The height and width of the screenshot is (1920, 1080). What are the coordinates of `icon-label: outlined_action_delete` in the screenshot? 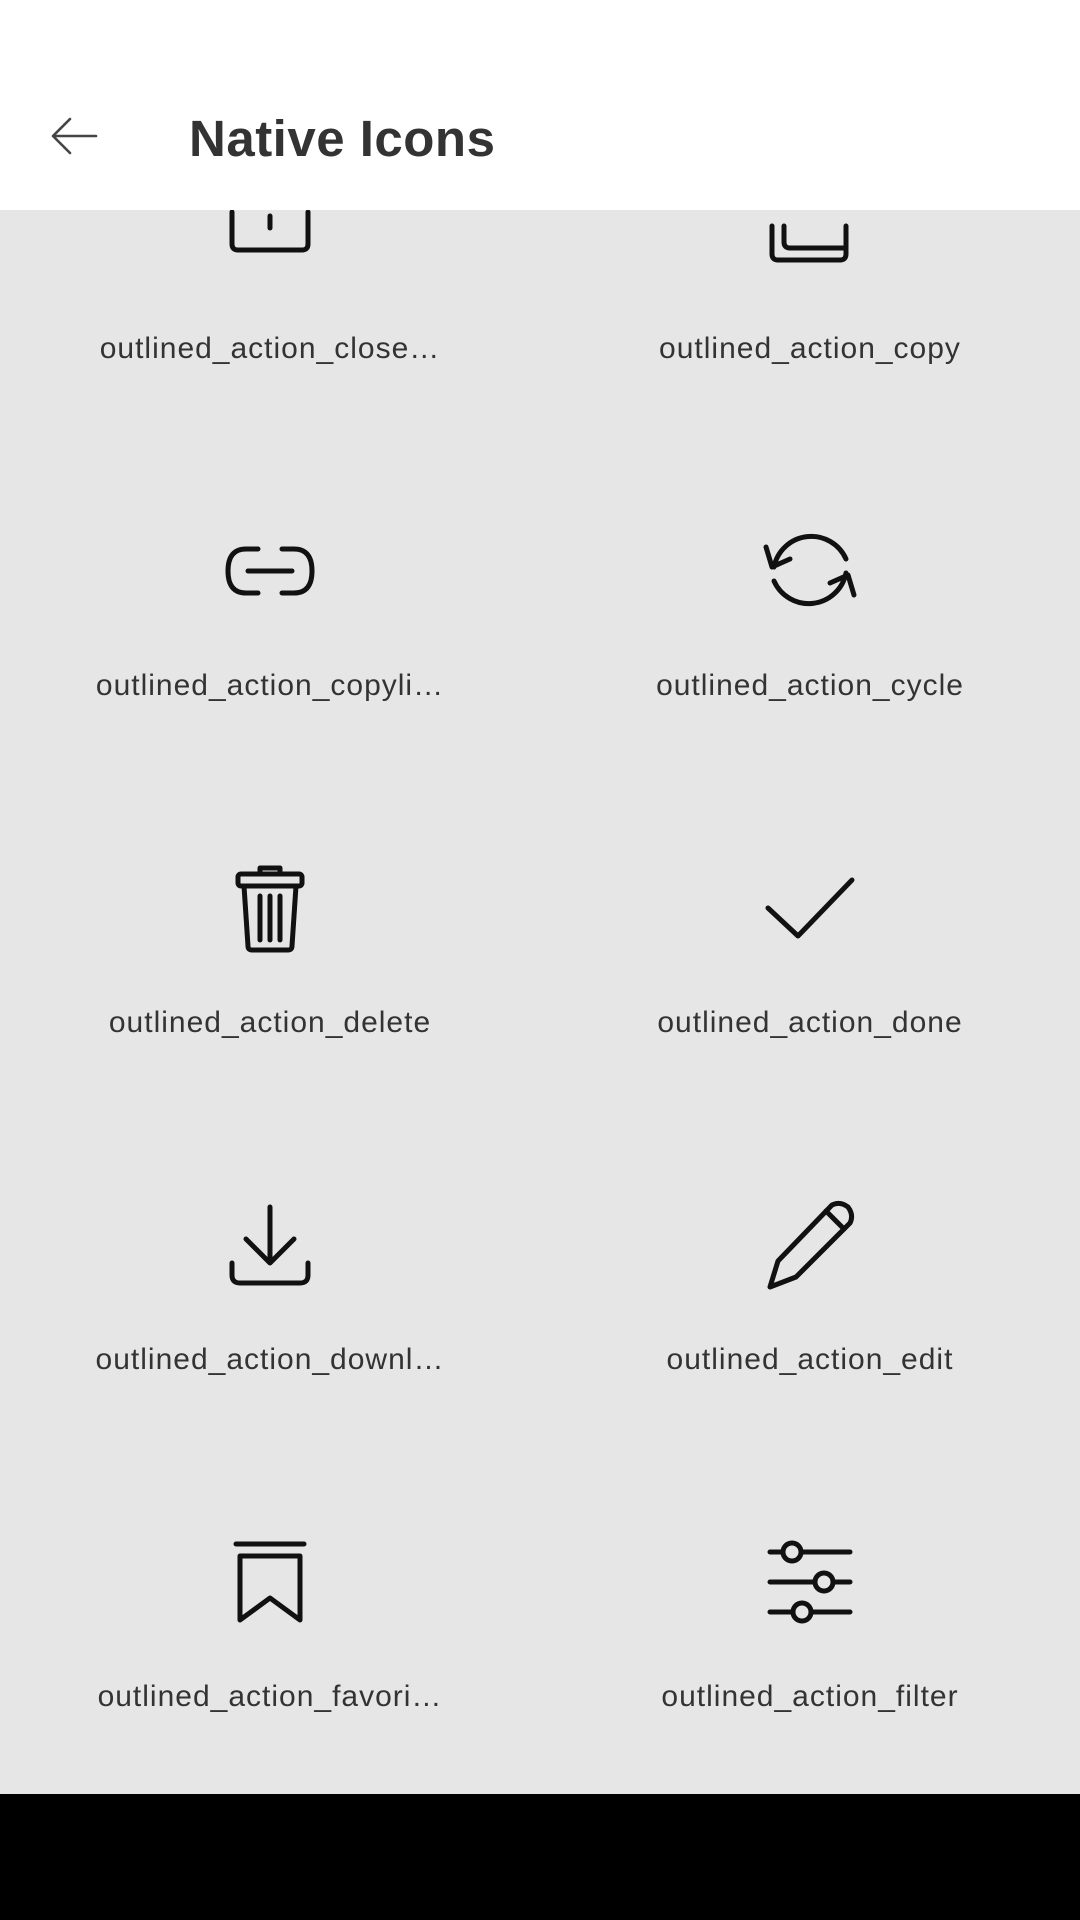 It's located at (270, 1022).